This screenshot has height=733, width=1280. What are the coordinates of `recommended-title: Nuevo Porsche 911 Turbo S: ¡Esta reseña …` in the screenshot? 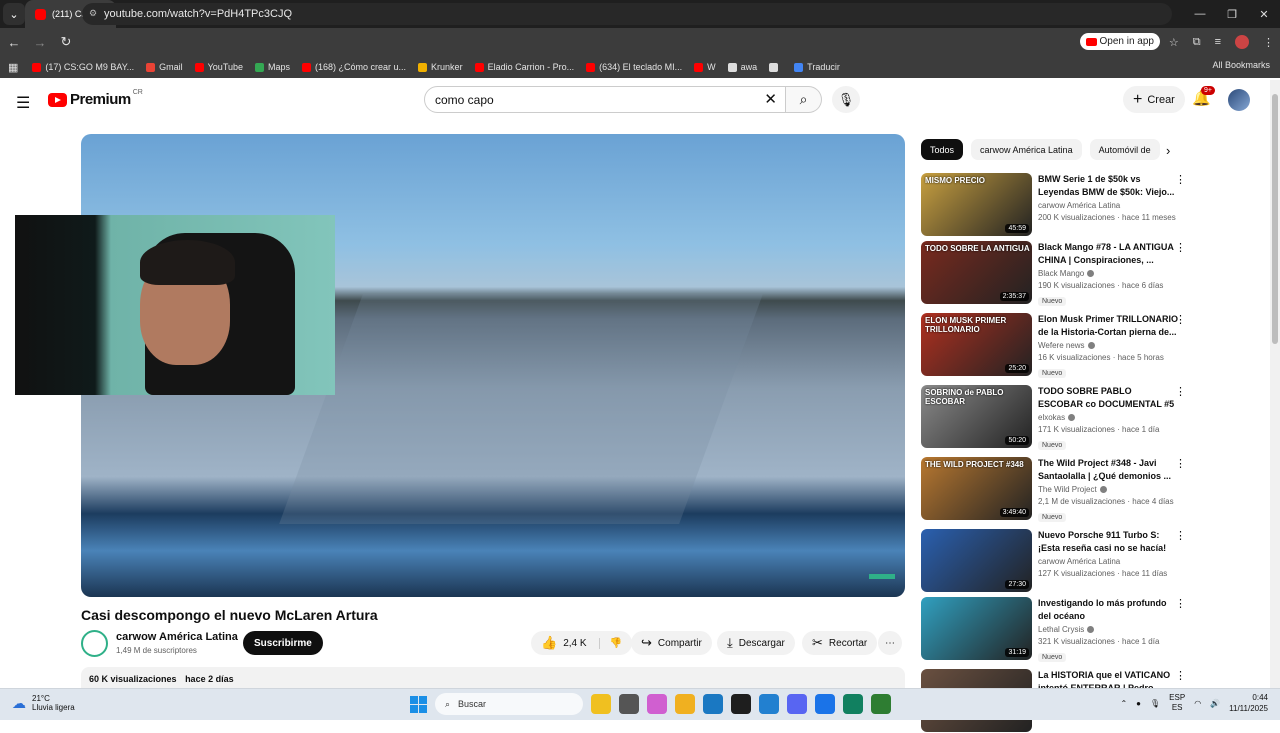 It's located at (1108, 542).